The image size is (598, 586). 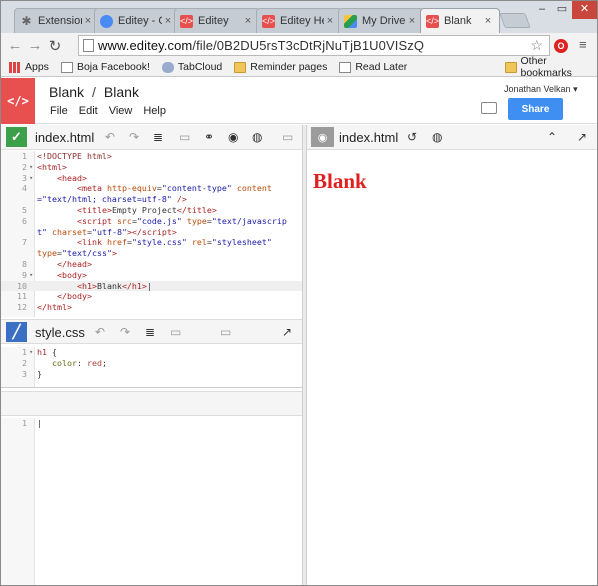 What do you see at coordinates (60, 21) in the screenshot?
I see `tab-label: Extension` at bounding box center [60, 21].